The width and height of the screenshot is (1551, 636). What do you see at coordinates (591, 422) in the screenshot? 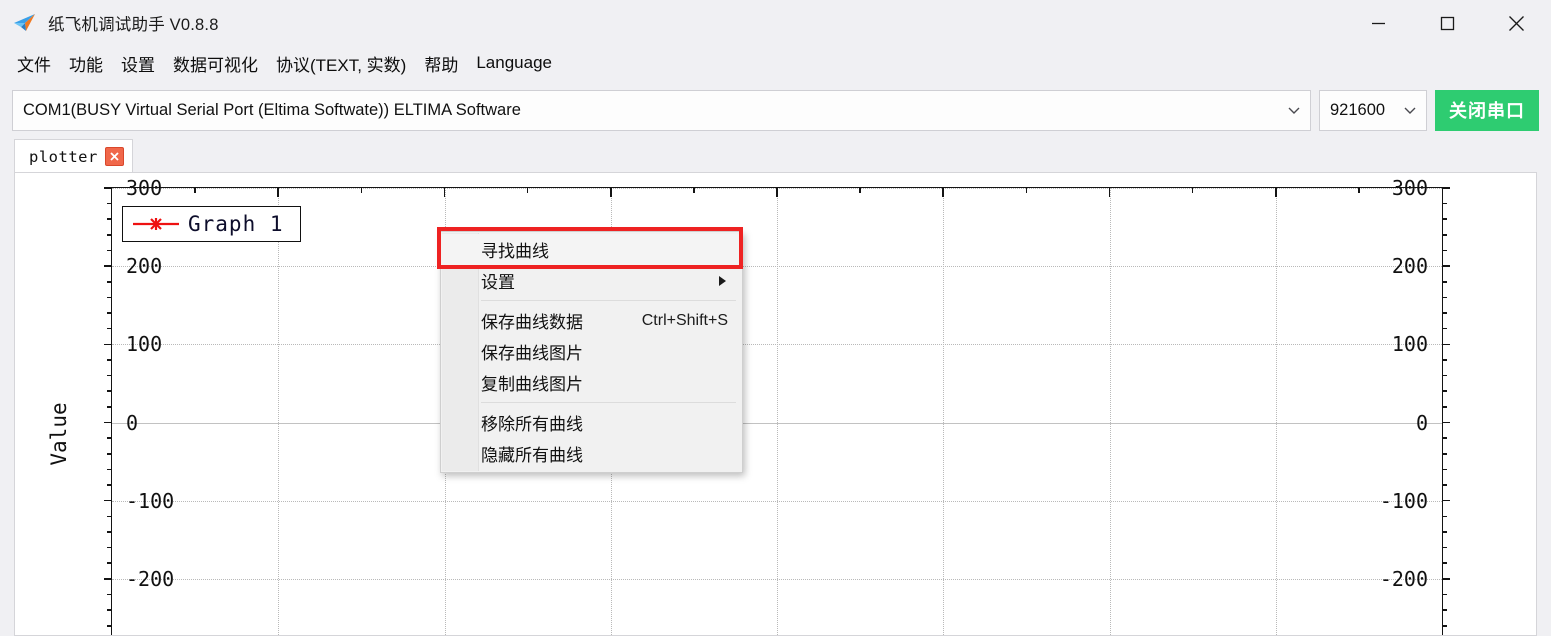
I see `context-menu-item-remove-all-curves: 移除所有曲线` at bounding box center [591, 422].